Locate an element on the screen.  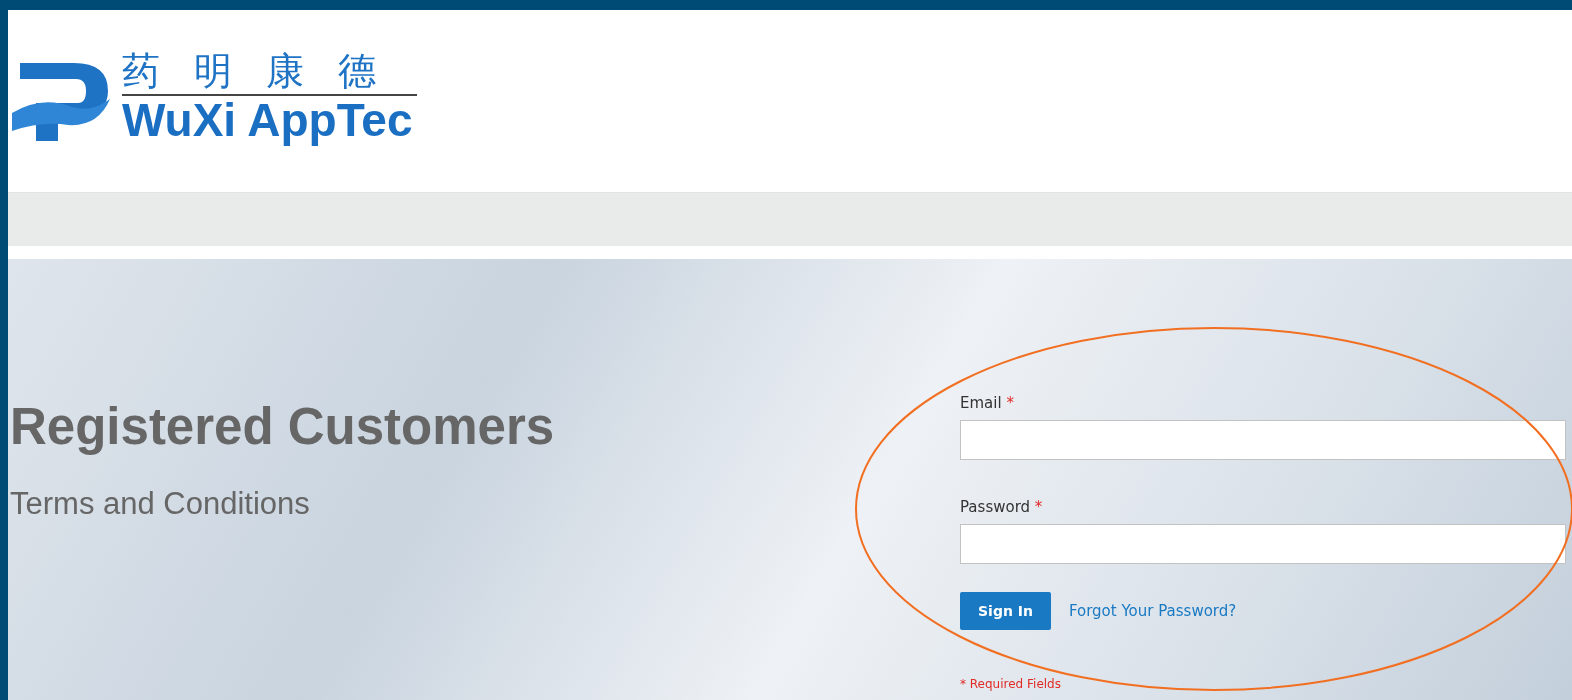
logo-english-text: WuXi AppTec is located at coordinates (268, 120).